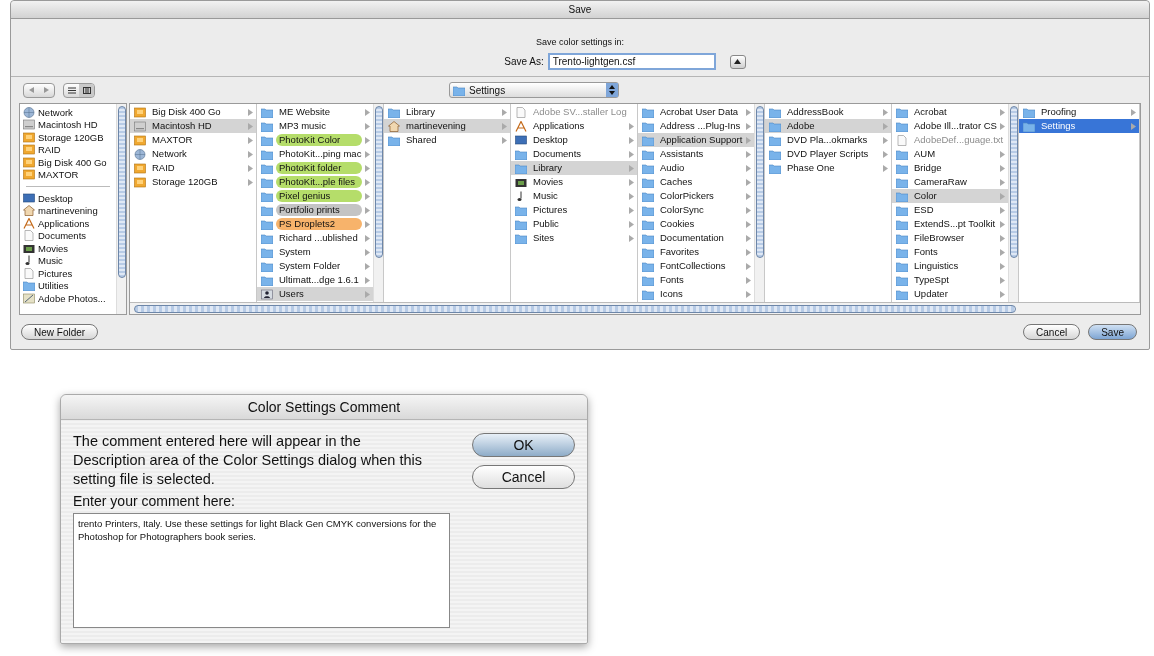 This screenshot has height=656, width=1154. What do you see at coordinates (950, 140) in the screenshot?
I see `file-browser-row: AdobeDef...guage.txt` at bounding box center [950, 140].